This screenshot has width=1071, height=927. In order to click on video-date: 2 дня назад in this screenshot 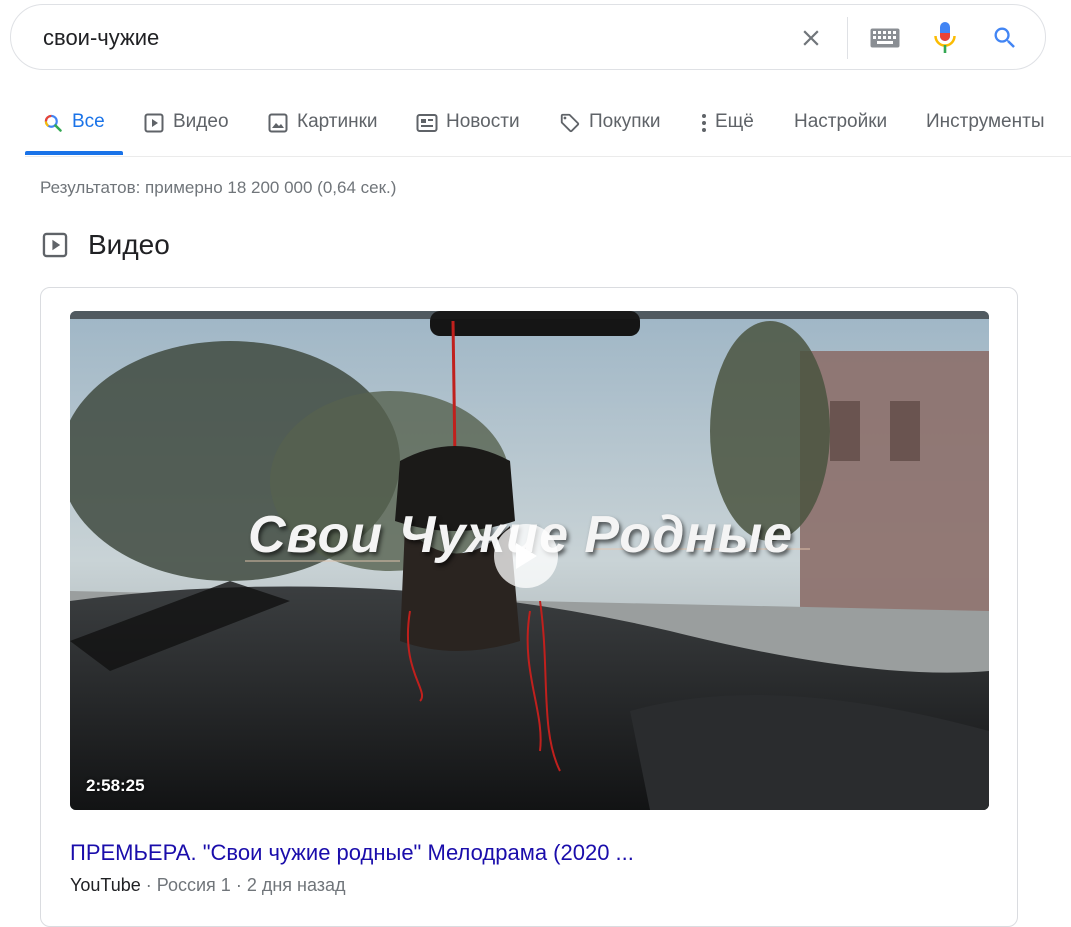, I will do `click(296, 885)`.